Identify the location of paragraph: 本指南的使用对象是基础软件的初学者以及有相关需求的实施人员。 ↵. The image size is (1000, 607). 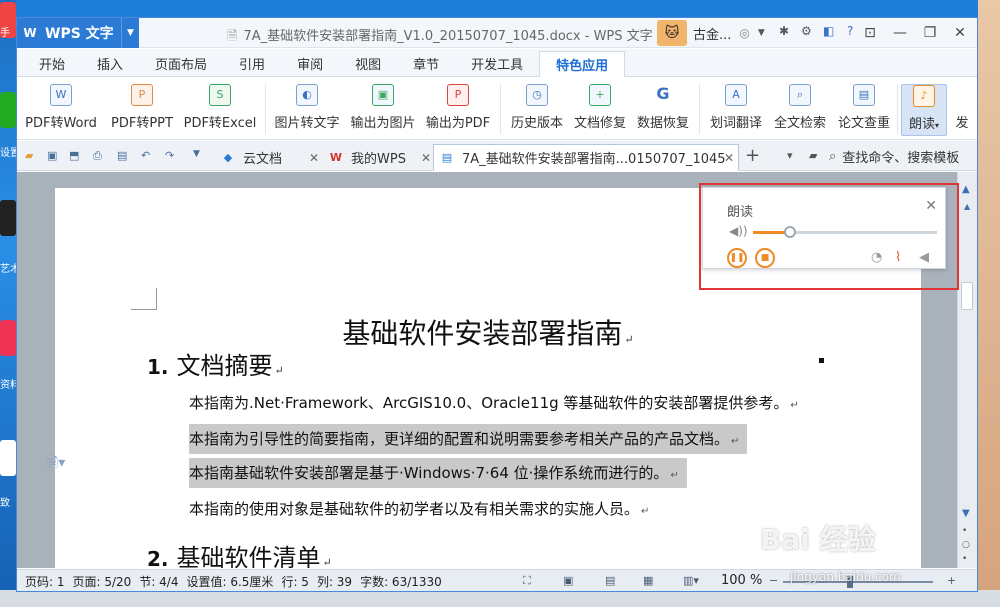
(423, 509).